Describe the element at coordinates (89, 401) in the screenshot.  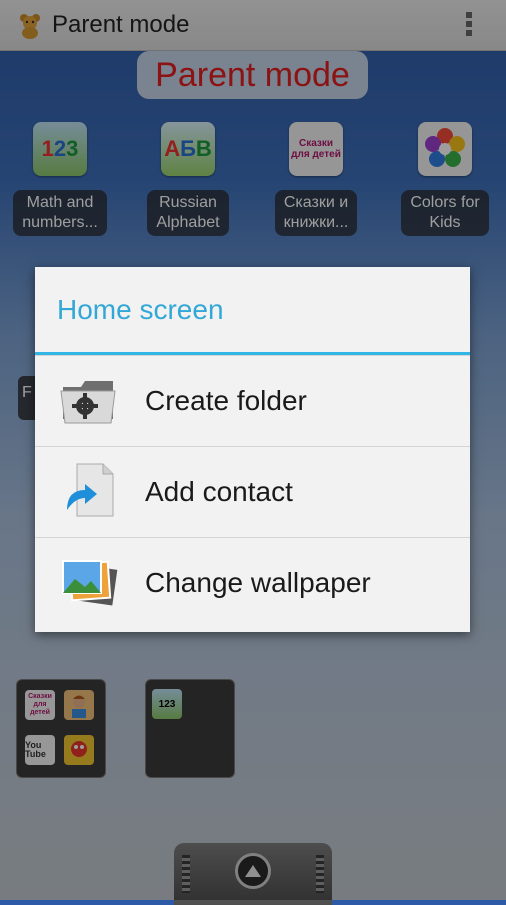
I see `folder-gear-icon` at that location.